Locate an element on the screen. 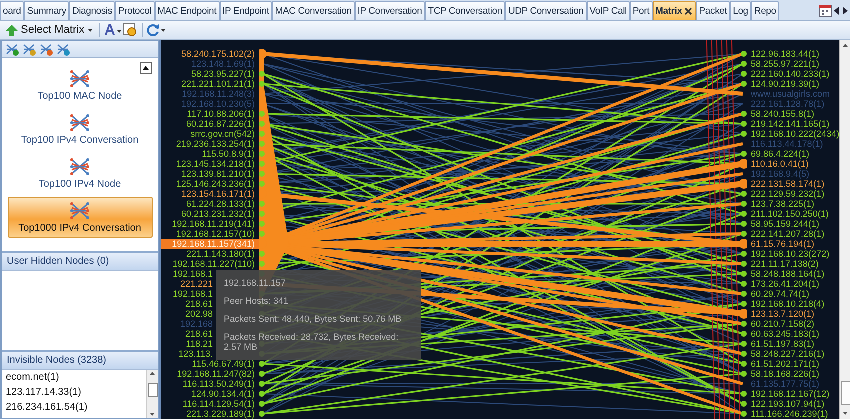 The image size is (850, 419). node-label: 110.16.0.41(1) is located at coordinates (793, 164).